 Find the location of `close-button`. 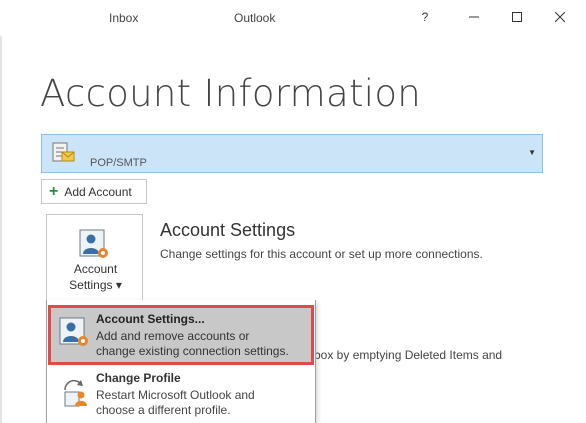

close-button is located at coordinates (560, 17).